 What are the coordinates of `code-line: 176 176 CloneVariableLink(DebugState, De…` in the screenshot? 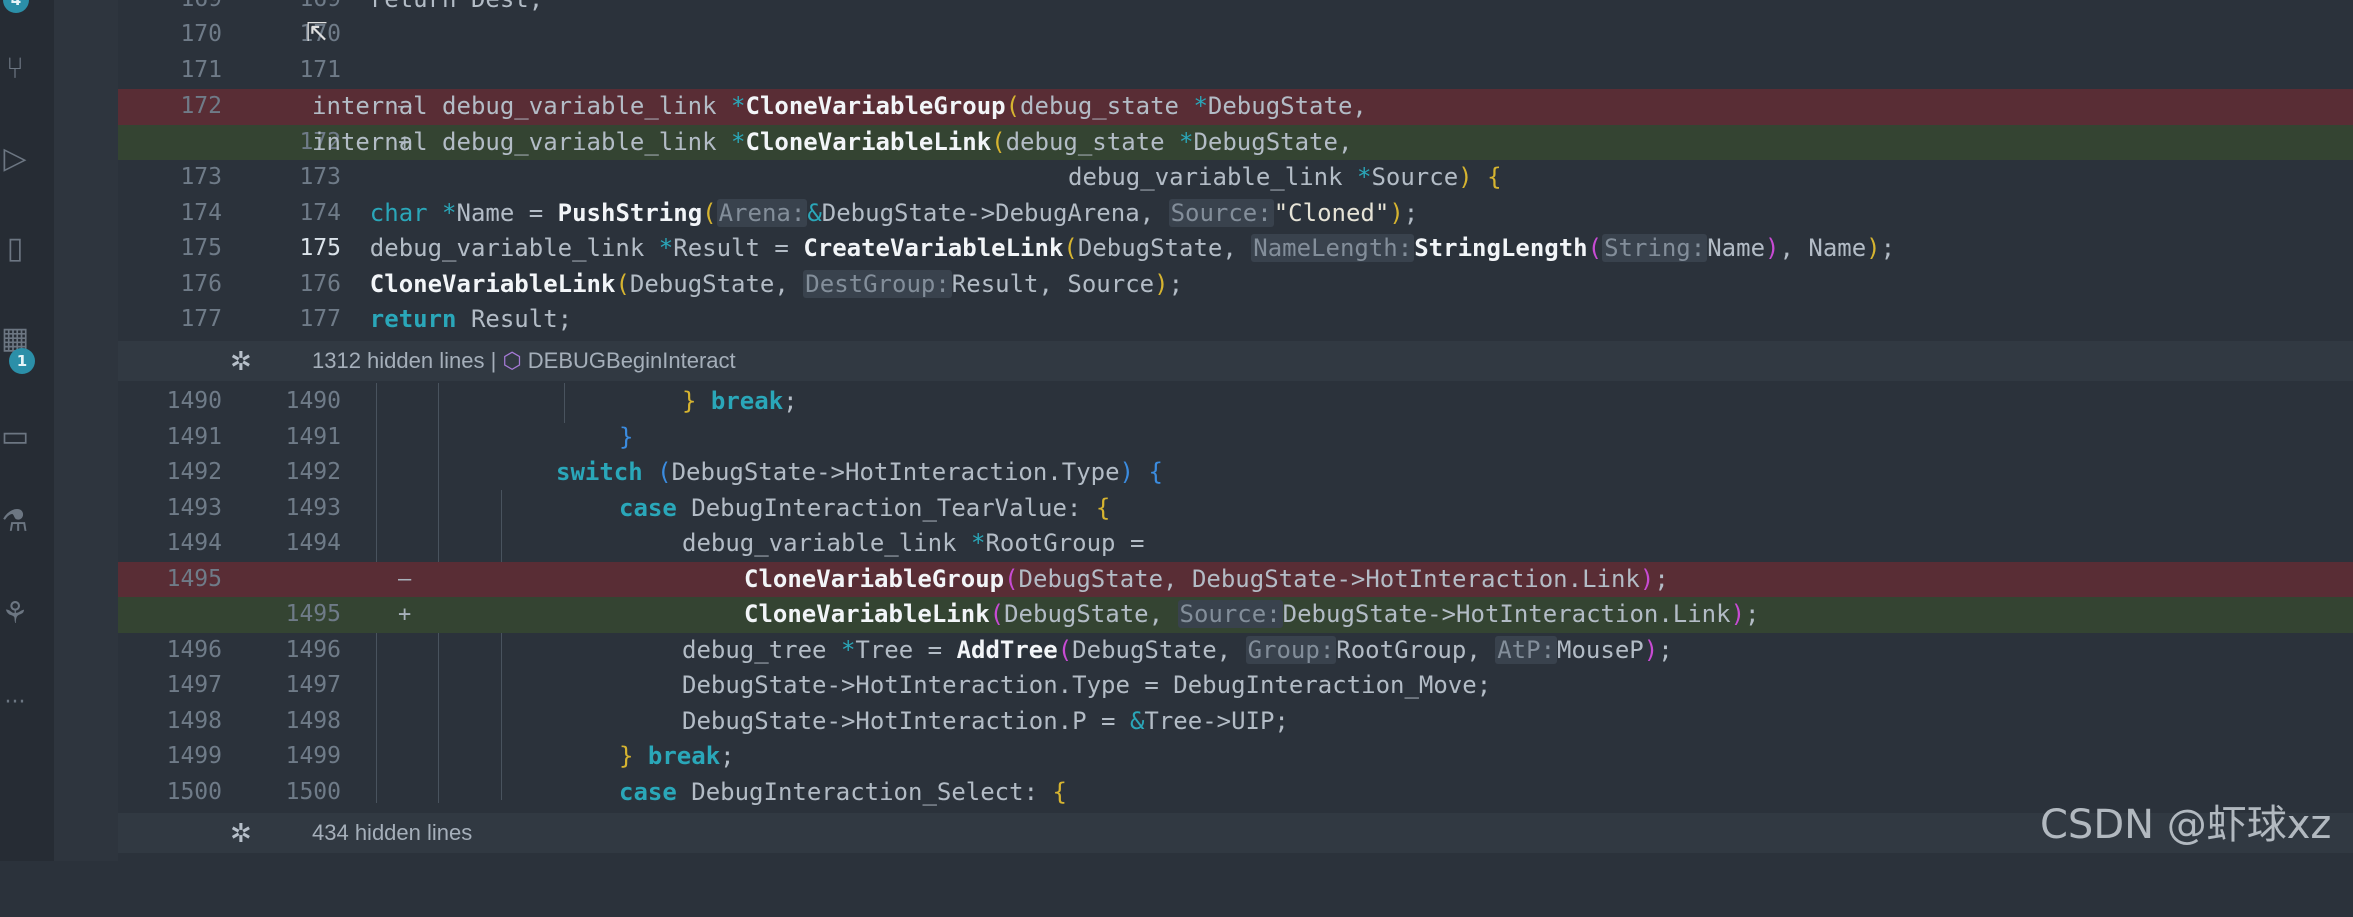 It's located at (1235, 285).